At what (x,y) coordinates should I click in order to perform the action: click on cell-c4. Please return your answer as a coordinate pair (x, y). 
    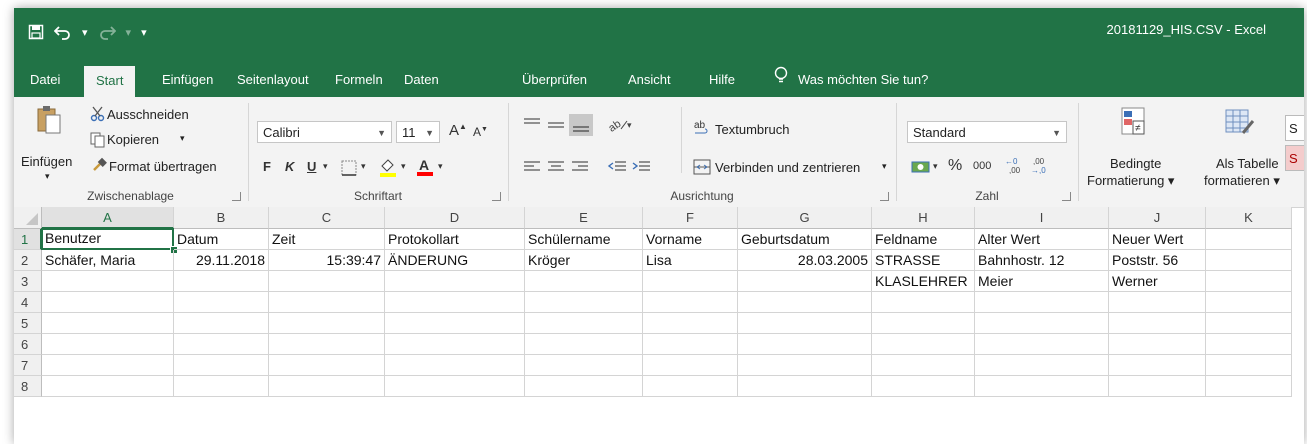
    Looking at the image, I should click on (327, 302).